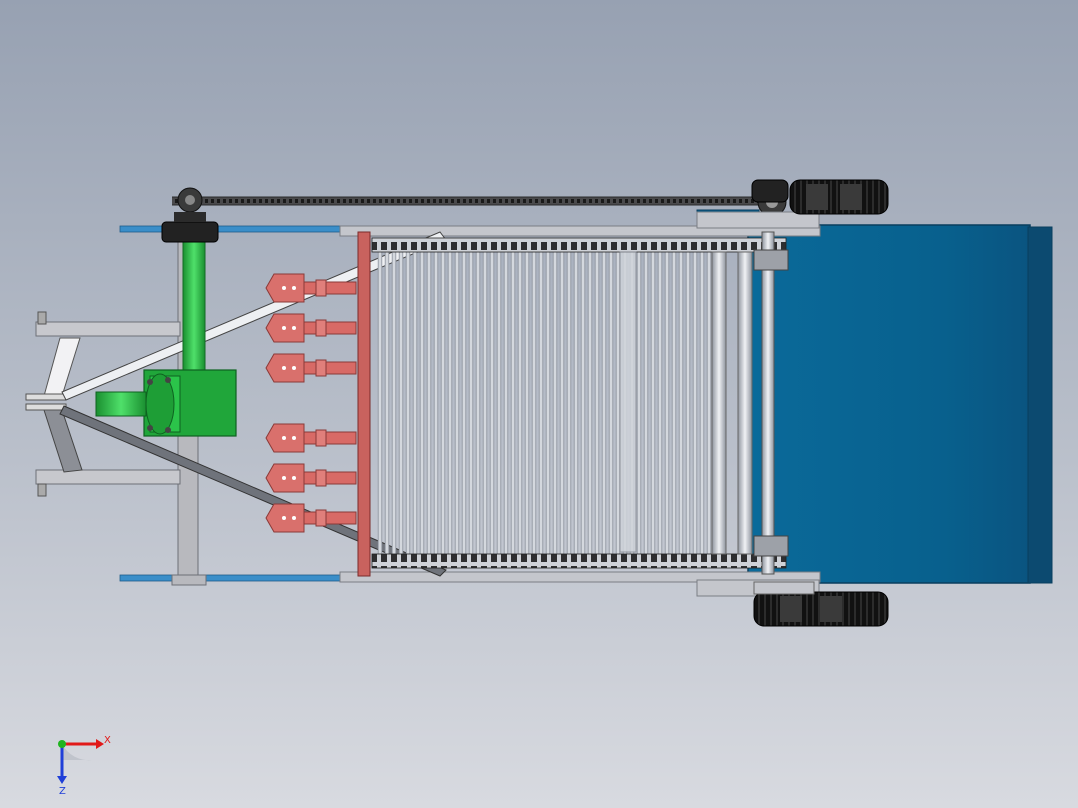  I want to click on wheel-bottom, so click(821, 604).